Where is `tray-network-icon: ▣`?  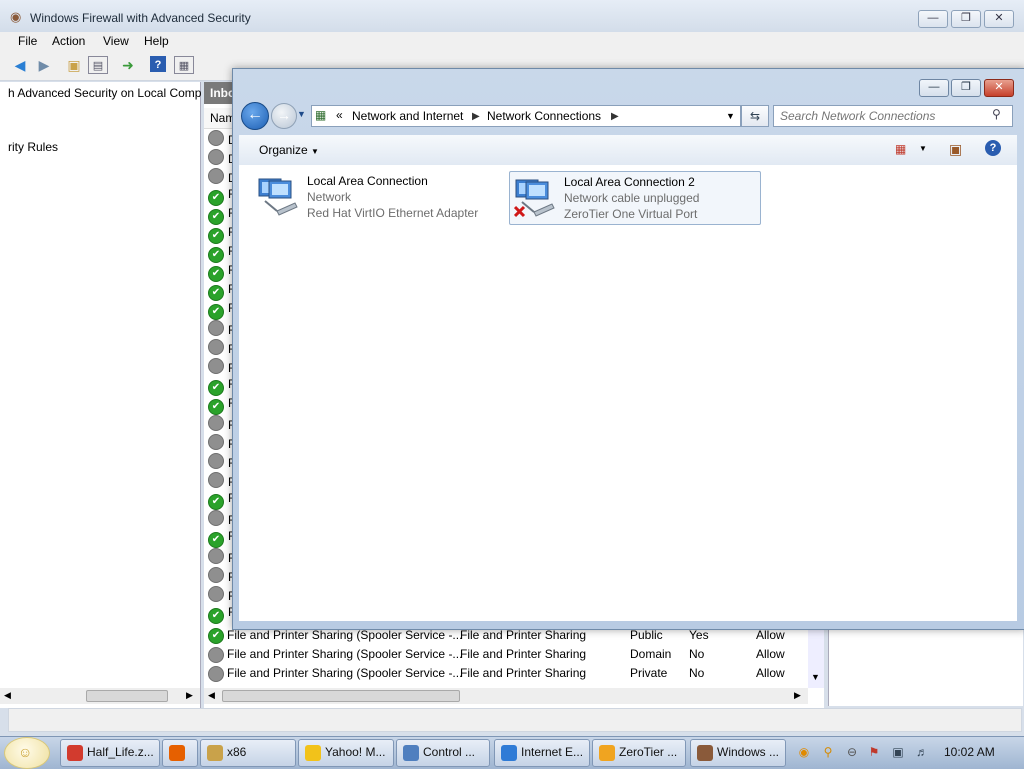 tray-network-icon: ▣ is located at coordinates (898, 752).